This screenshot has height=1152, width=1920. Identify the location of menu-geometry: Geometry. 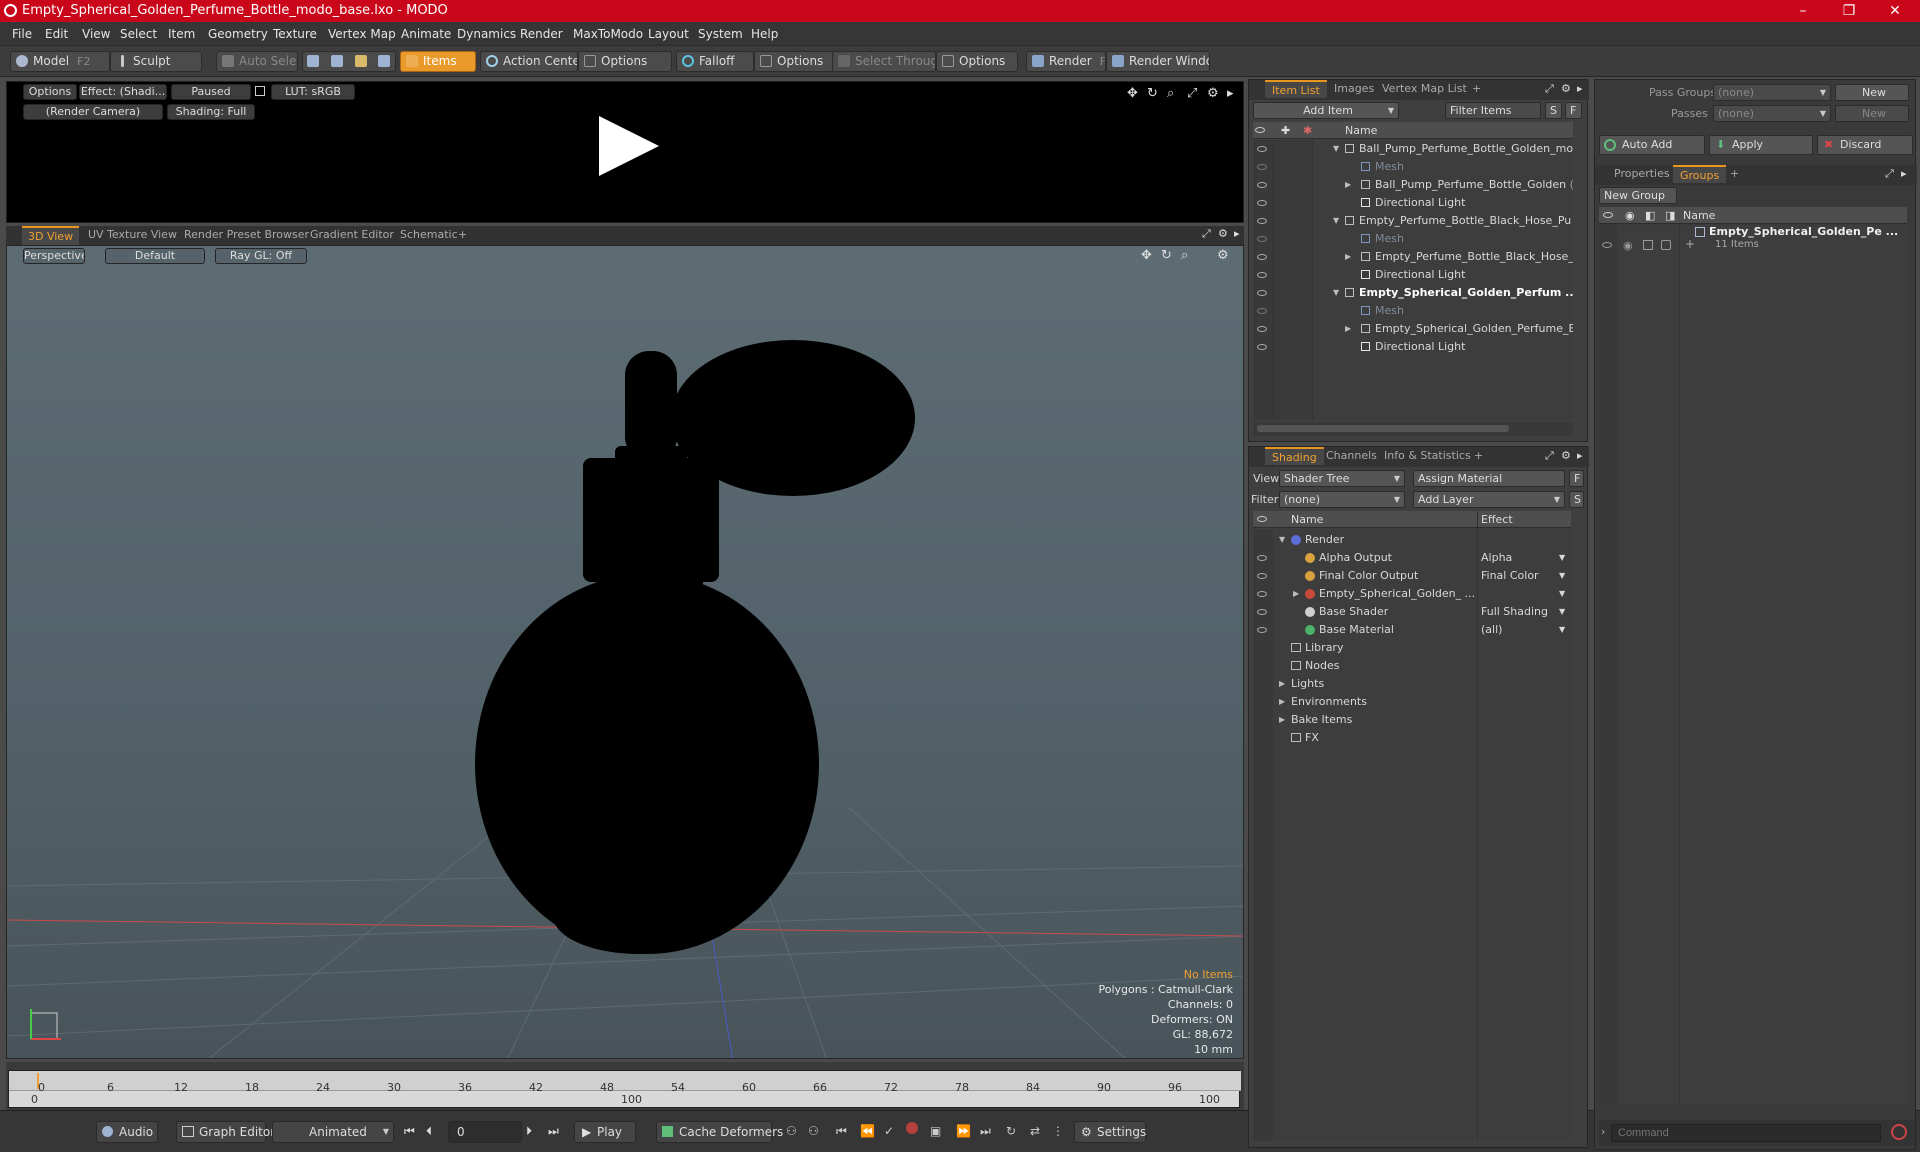
(238, 34).